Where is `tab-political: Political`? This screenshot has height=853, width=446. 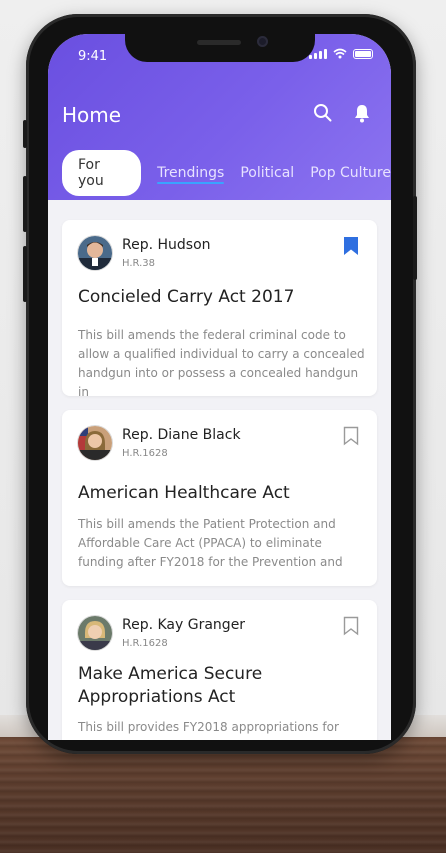
tab-political: Political is located at coordinates (267, 173).